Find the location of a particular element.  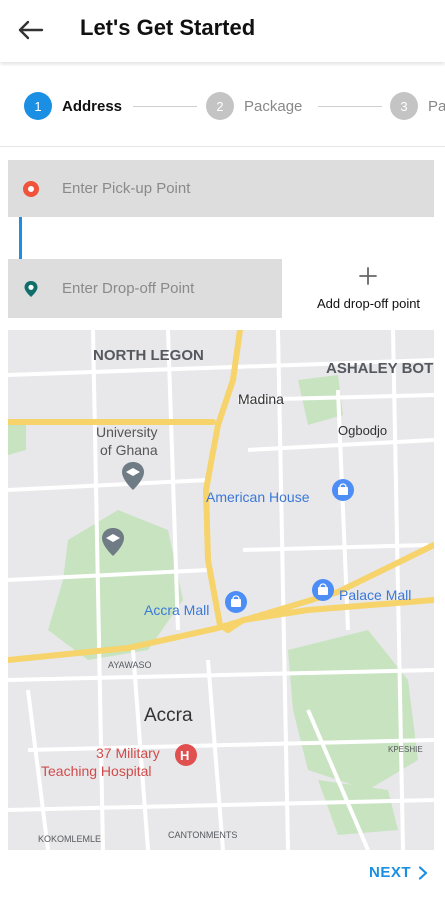

step-package: 2 Package is located at coordinates (254, 106).